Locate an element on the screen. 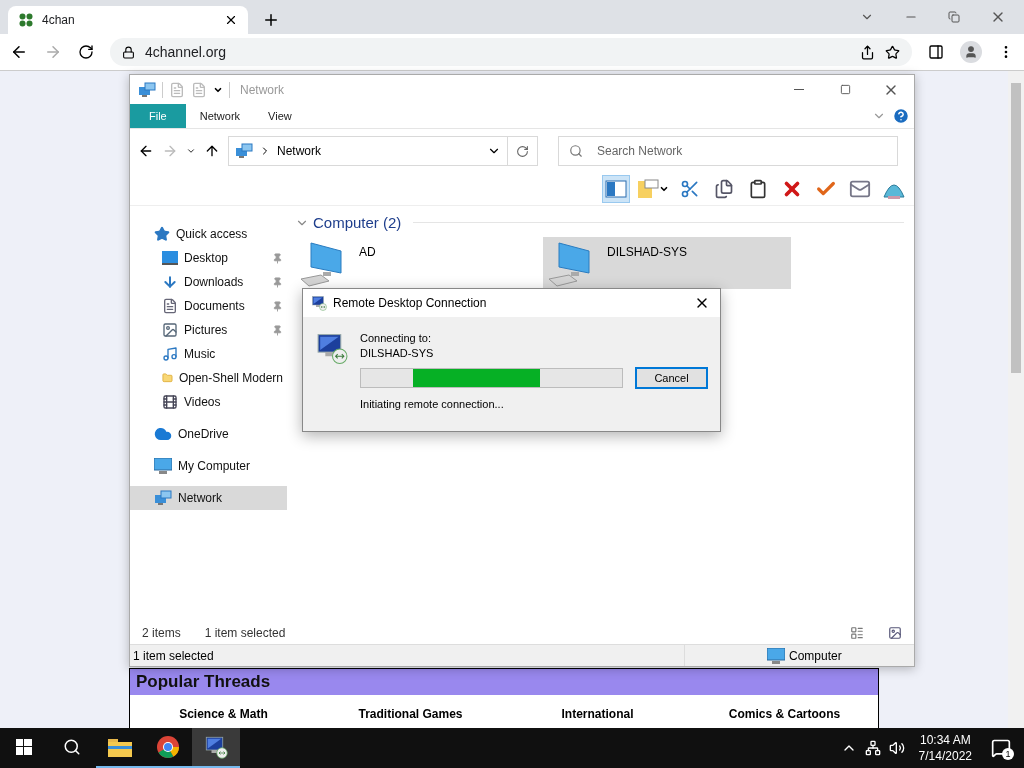 The height and width of the screenshot is (768, 1024). computer-item: DILSHAD-SYS is located at coordinates (667, 263).